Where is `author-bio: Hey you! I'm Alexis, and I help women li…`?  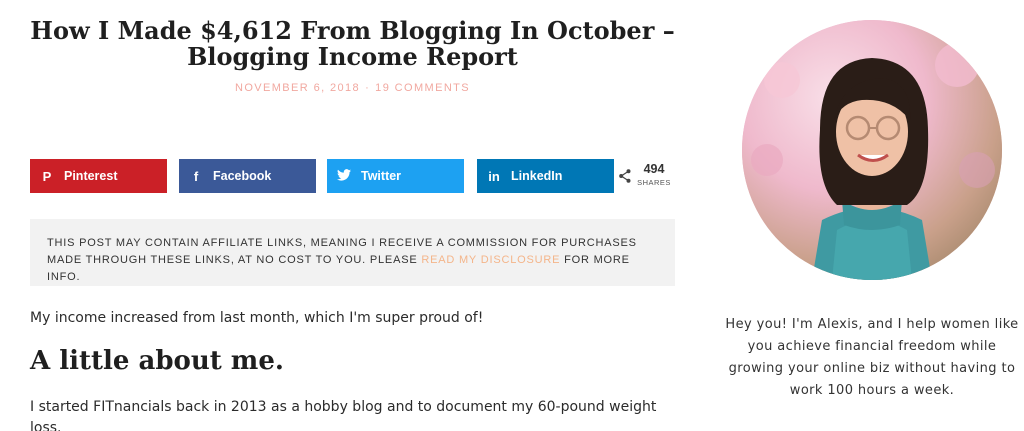 author-bio: Hey you! I'm Alexis, and I help women li… is located at coordinates (872, 357).